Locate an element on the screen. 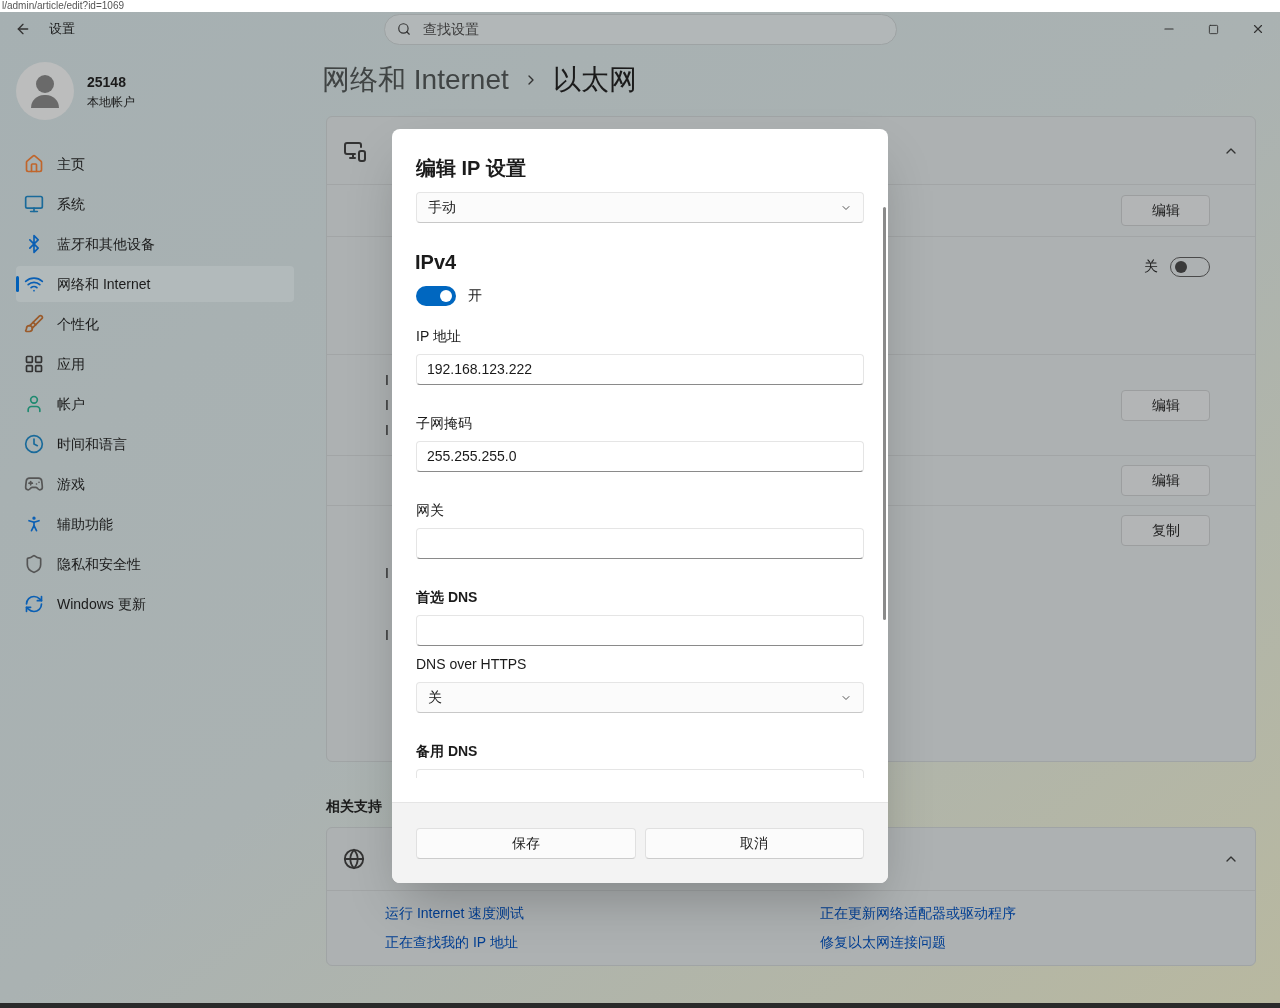  account-type: 本地帐户 is located at coordinates (111, 102).